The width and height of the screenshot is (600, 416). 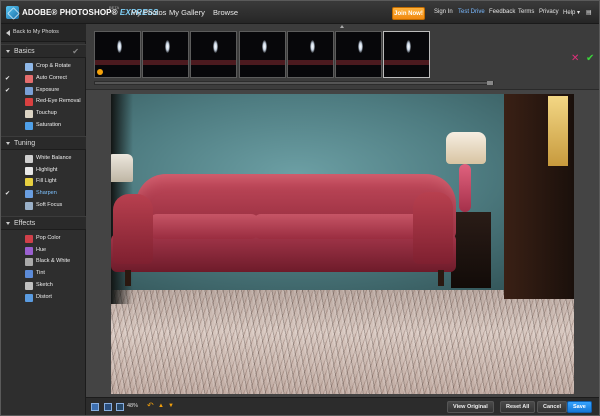 I want to click on back-to-my-photos-button: Back to My Photos, so click(x=43, y=33).